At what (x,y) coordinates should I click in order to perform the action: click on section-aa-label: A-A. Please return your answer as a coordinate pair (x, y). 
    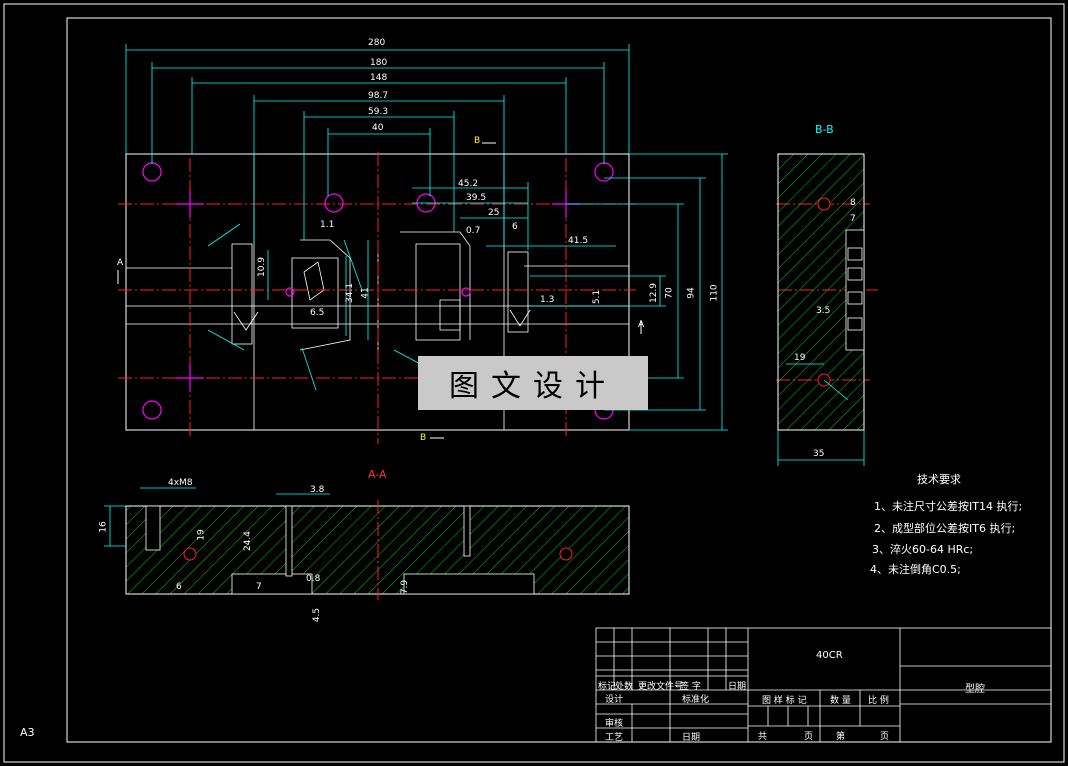
    Looking at the image, I should click on (377, 474).